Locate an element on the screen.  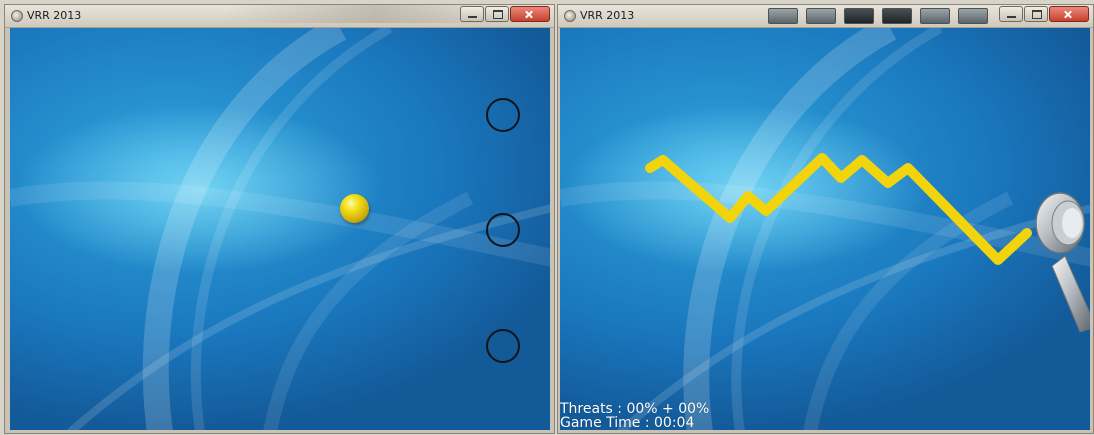
target-ring-bottom is located at coordinates (503, 346).